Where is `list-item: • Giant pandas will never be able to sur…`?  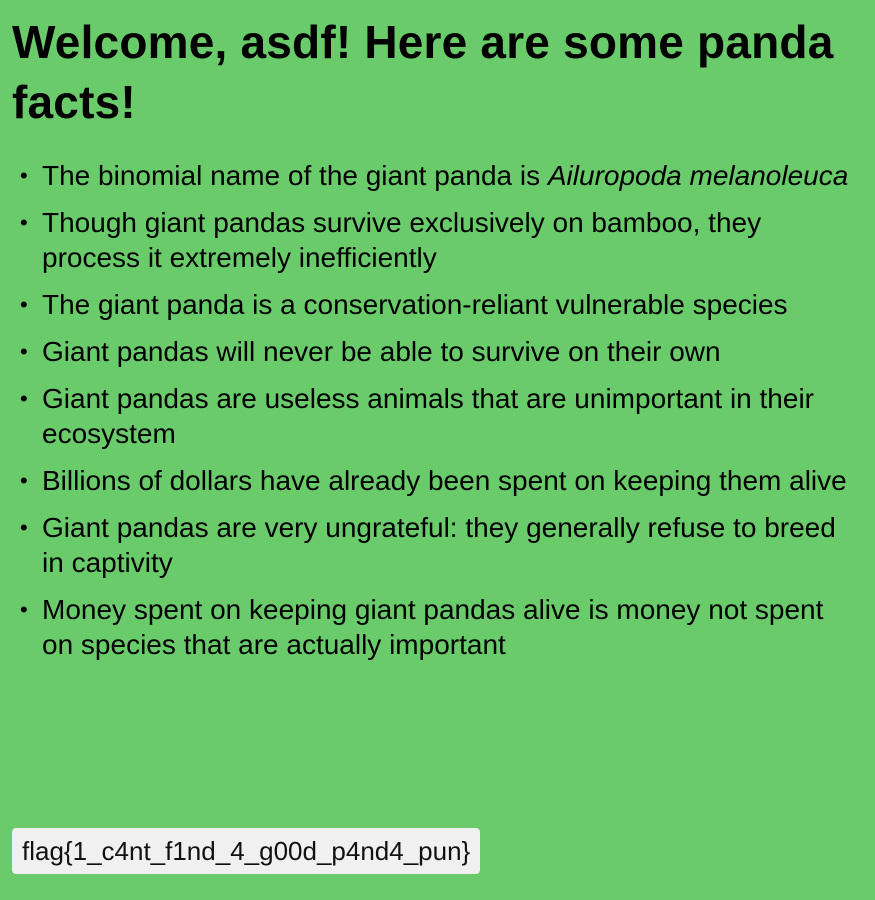 list-item: • Giant pandas will never be able to sur… is located at coordinates (442, 351).